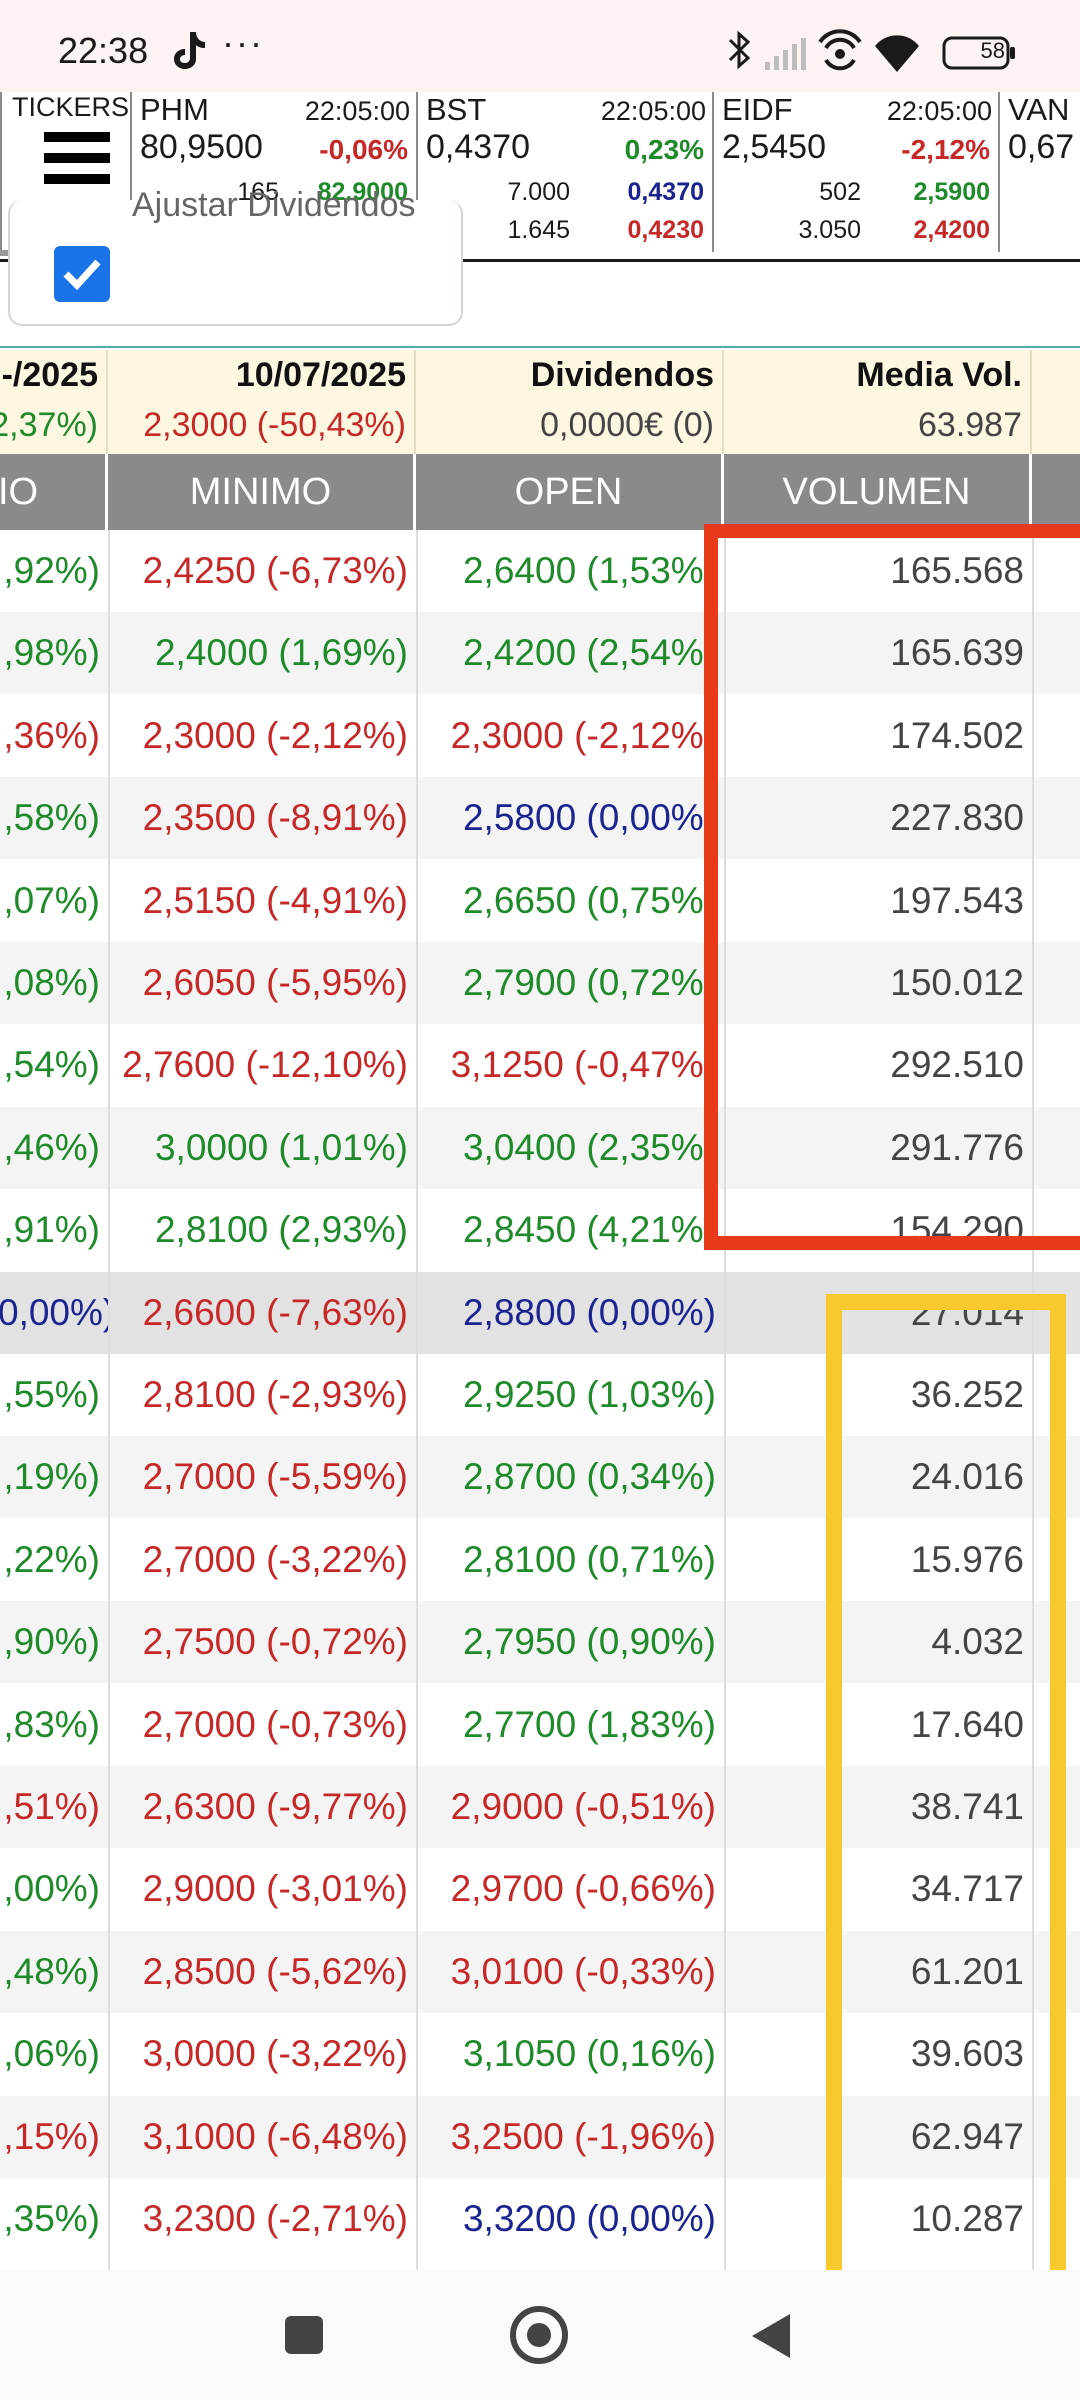 This screenshot has width=1080, height=2400. I want to click on cell-change: ,90%), so click(51, 1642).